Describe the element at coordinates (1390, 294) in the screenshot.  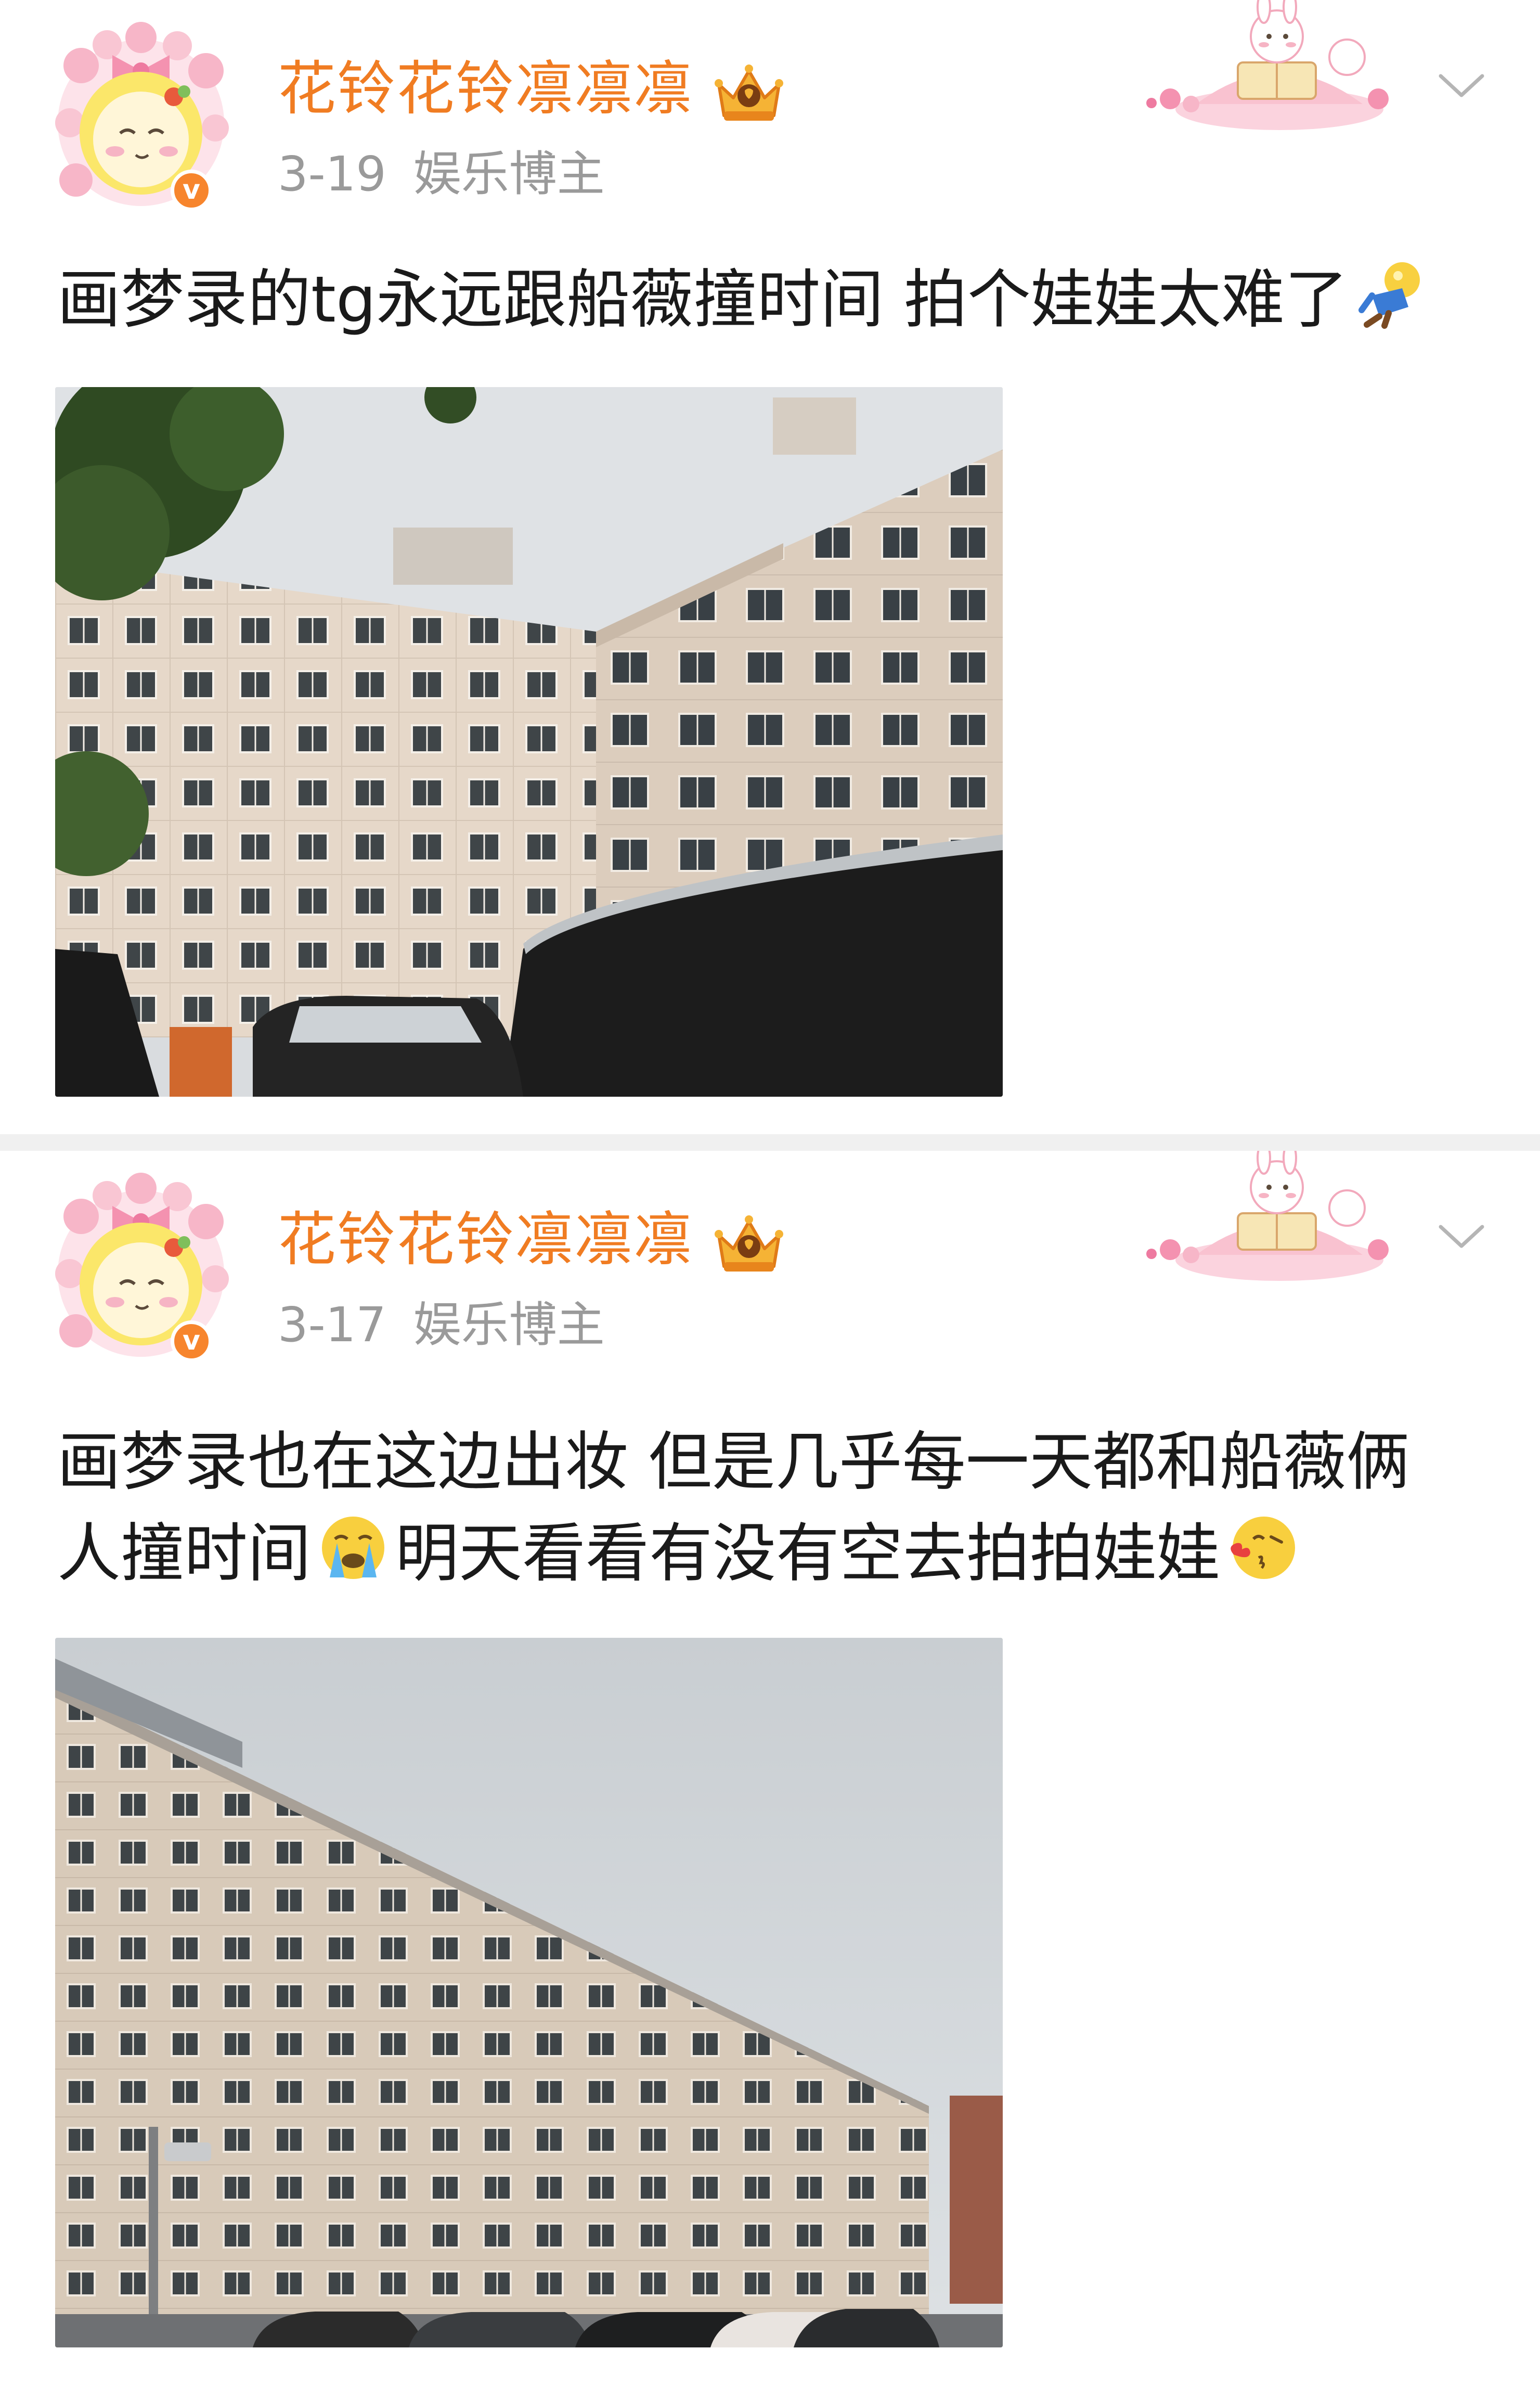
I see `doll-emoji-icon` at that location.